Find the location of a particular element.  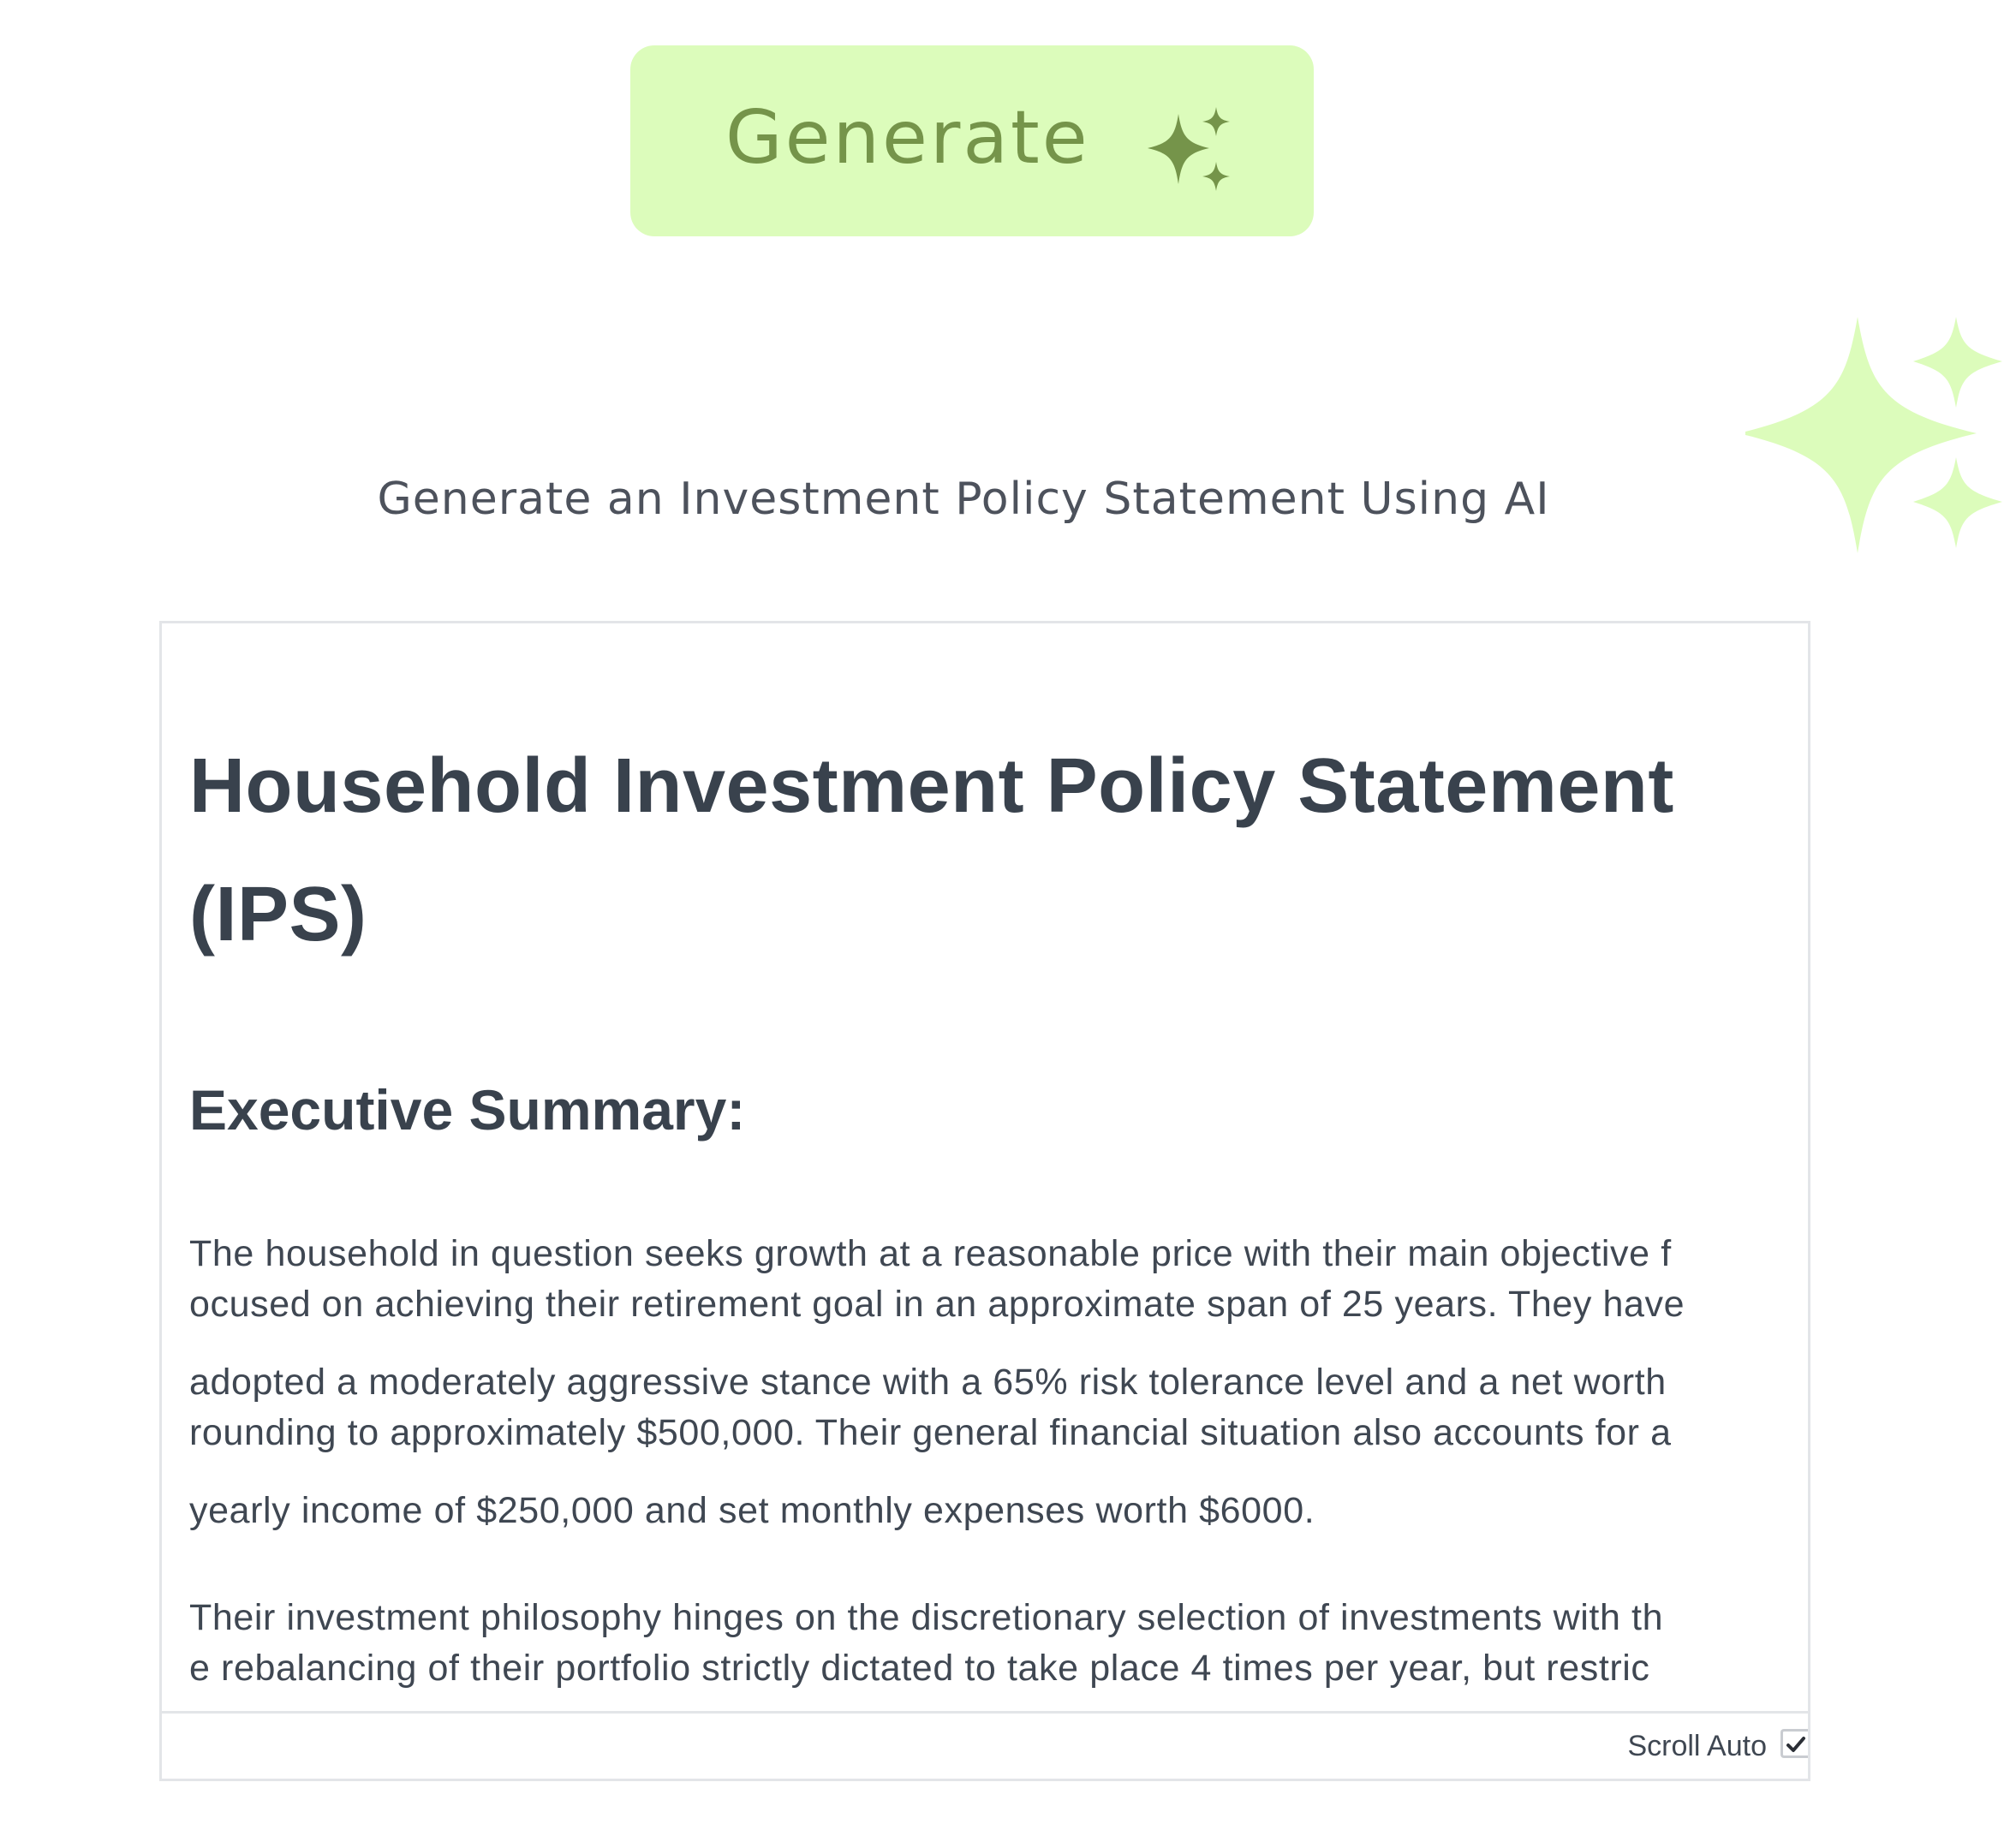

scroll-auto-label: Scroll Auto is located at coordinates (1697, 1746).